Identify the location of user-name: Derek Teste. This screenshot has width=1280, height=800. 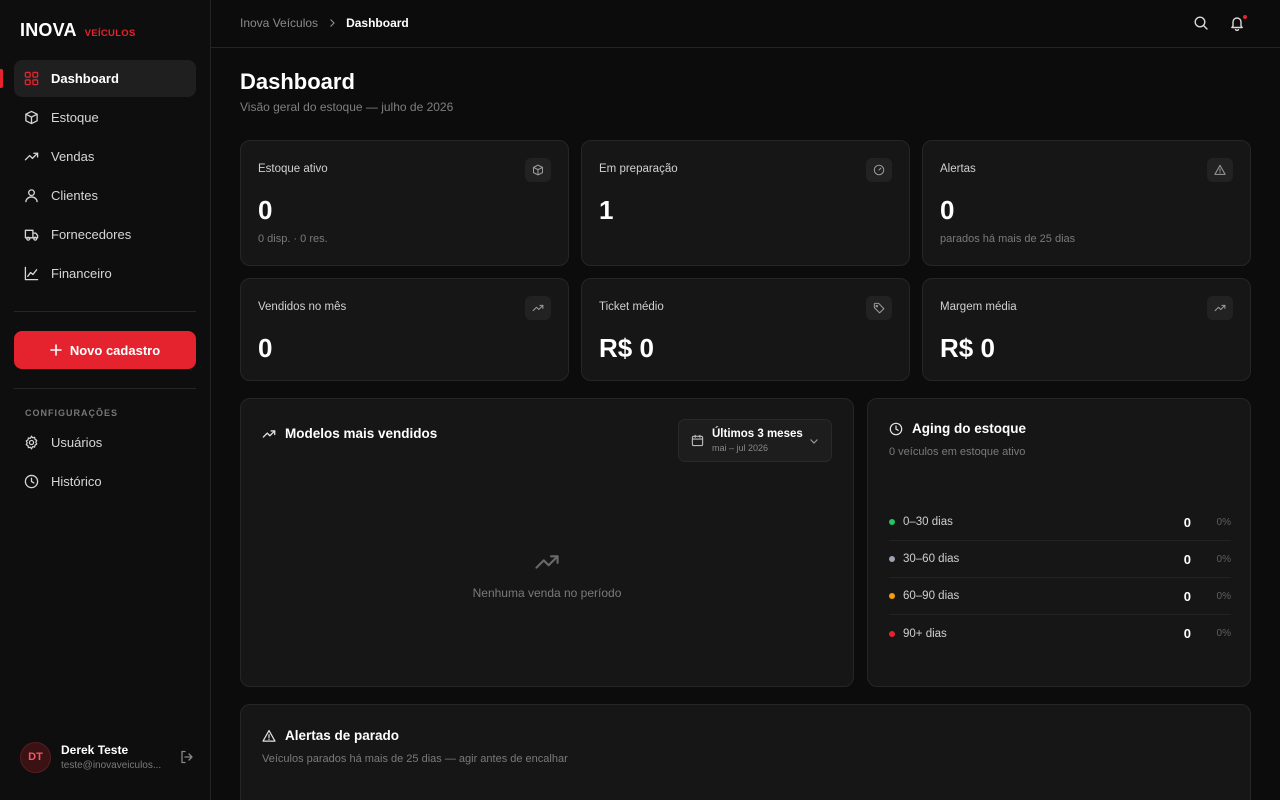
(95, 750).